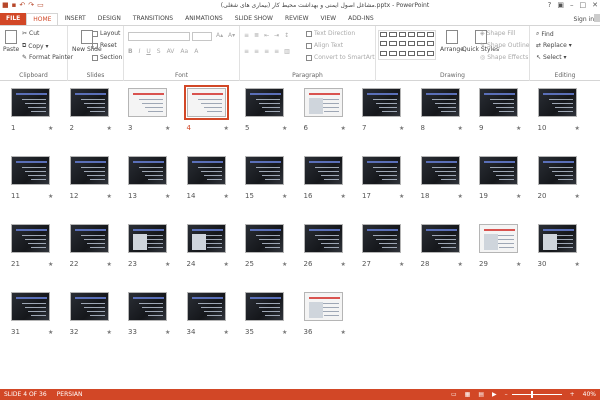 Image resolution: width=600 pixels, height=400 pixels. Describe the element at coordinates (11, 41) in the screenshot. I see `paste-button: Paste` at that location.